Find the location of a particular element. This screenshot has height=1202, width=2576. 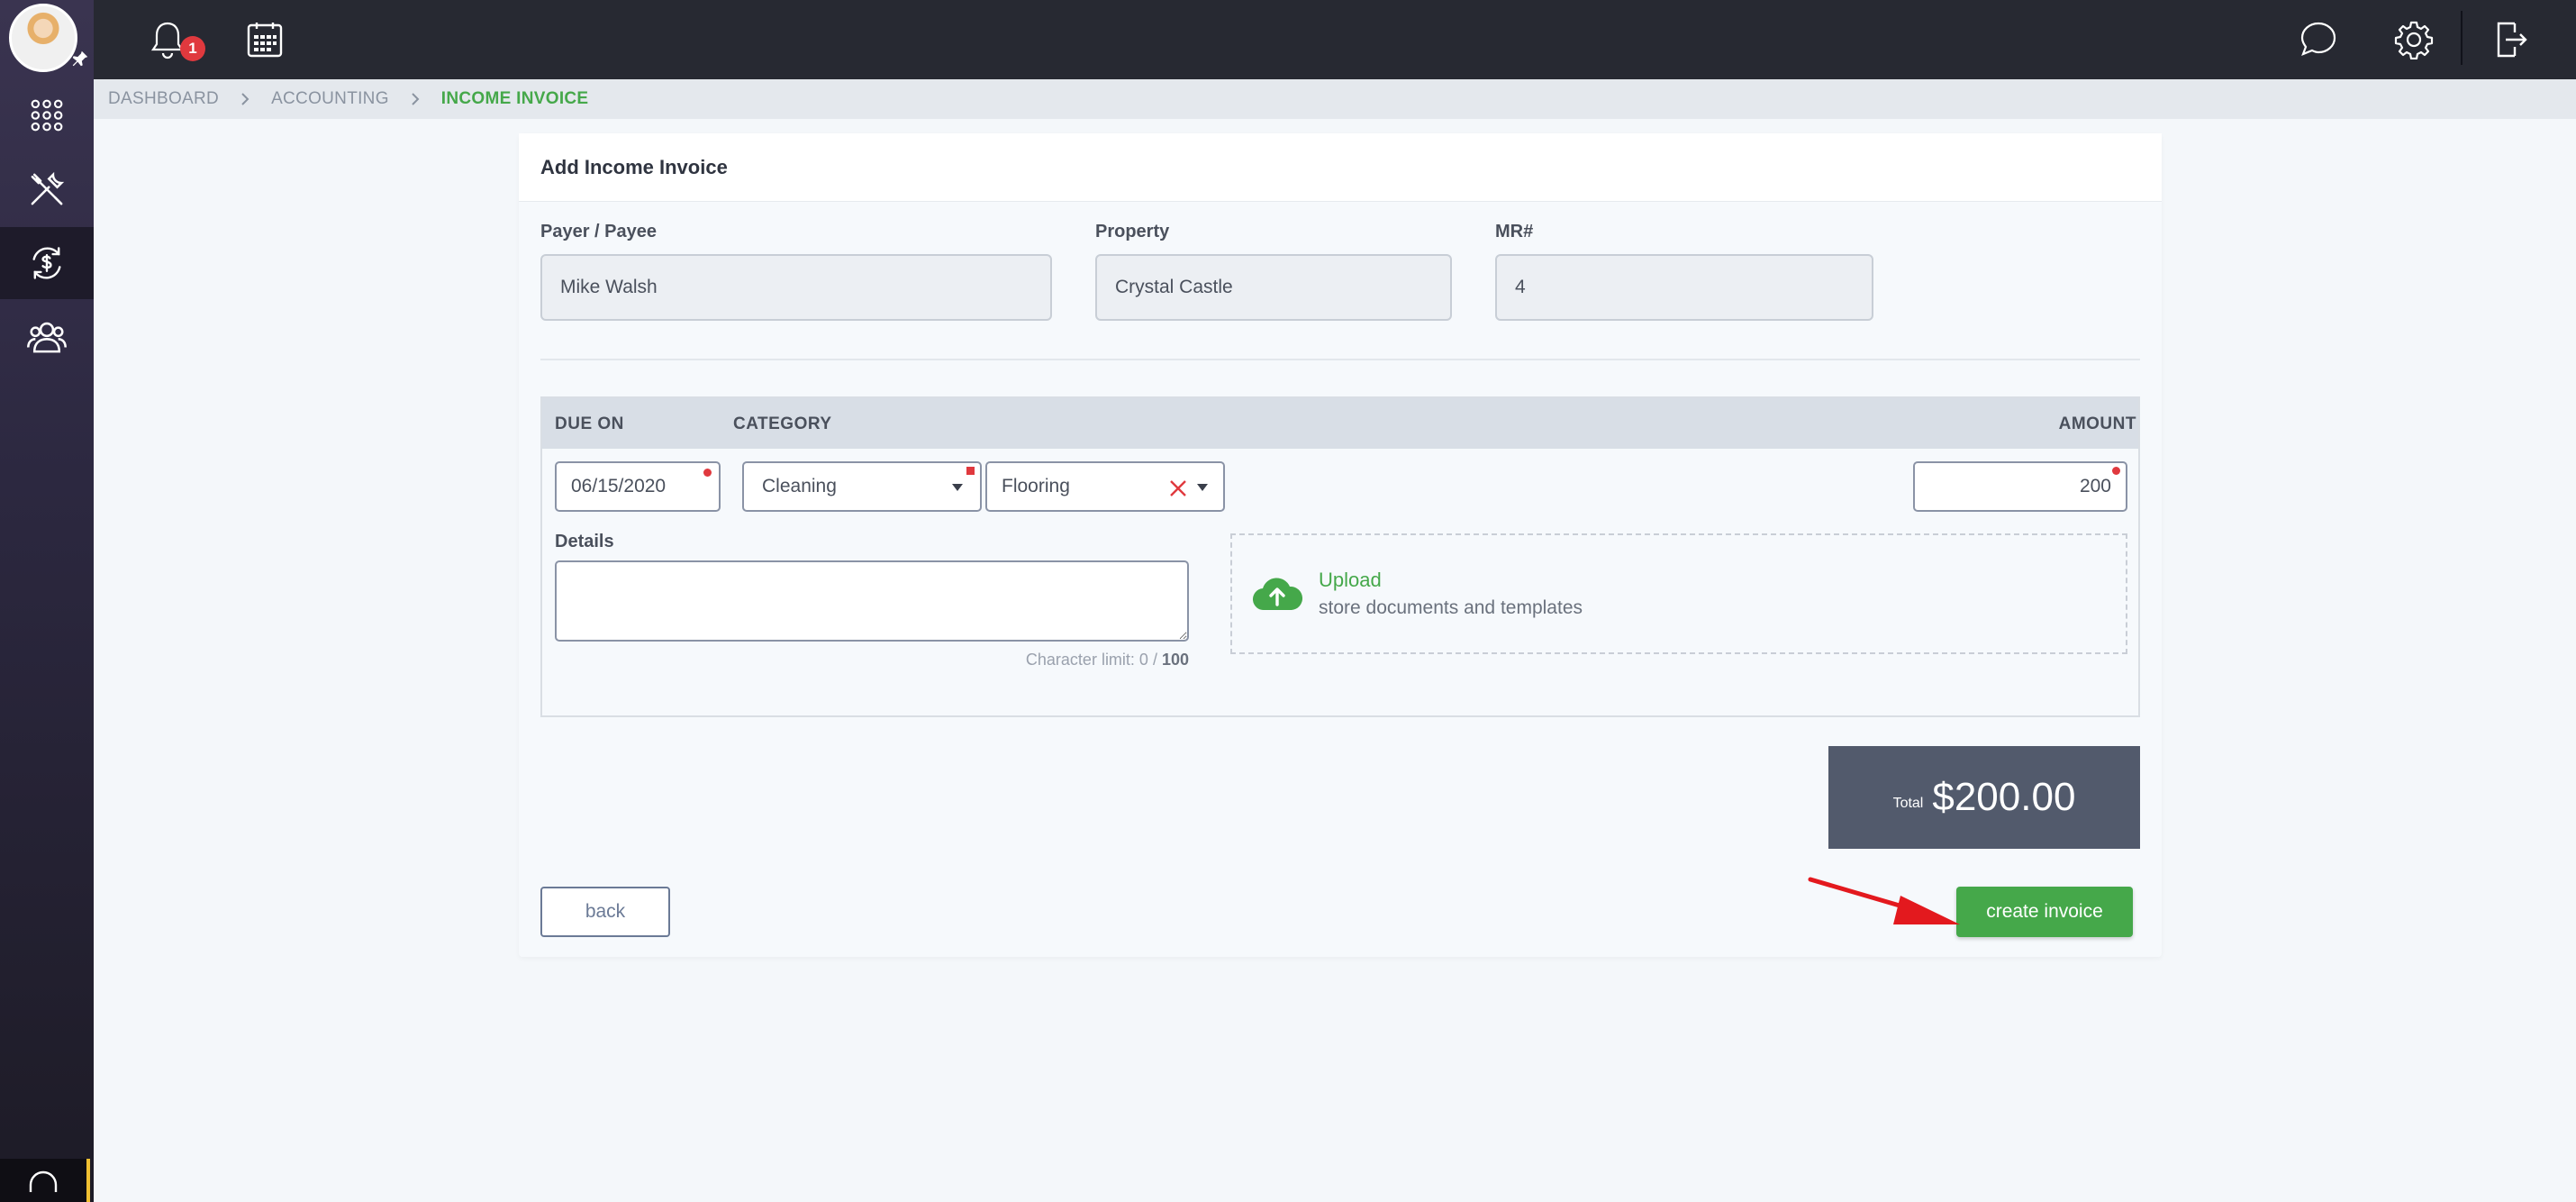

headset-icon is located at coordinates (44, 1181).